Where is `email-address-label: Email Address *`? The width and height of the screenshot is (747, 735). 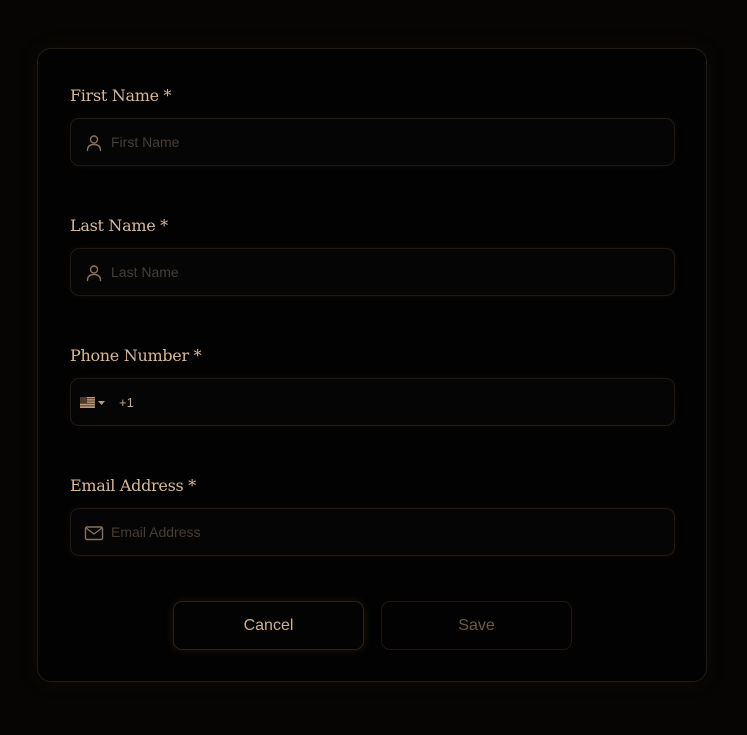 email-address-label: Email Address * is located at coordinates (133, 485).